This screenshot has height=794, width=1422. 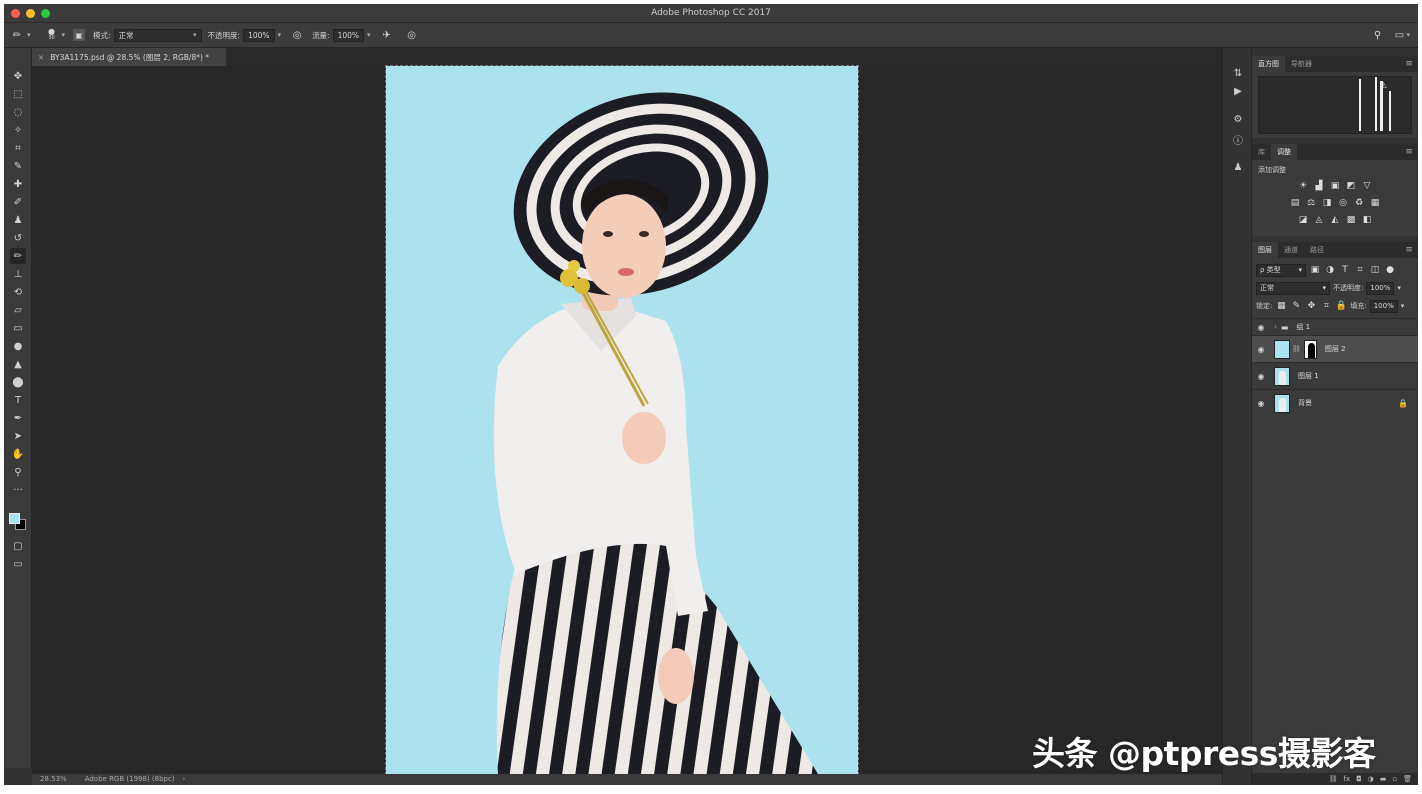 What do you see at coordinates (18, 130) in the screenshot?
I see `magic-wand-icon: ✧` at bounding box center [18, 130].